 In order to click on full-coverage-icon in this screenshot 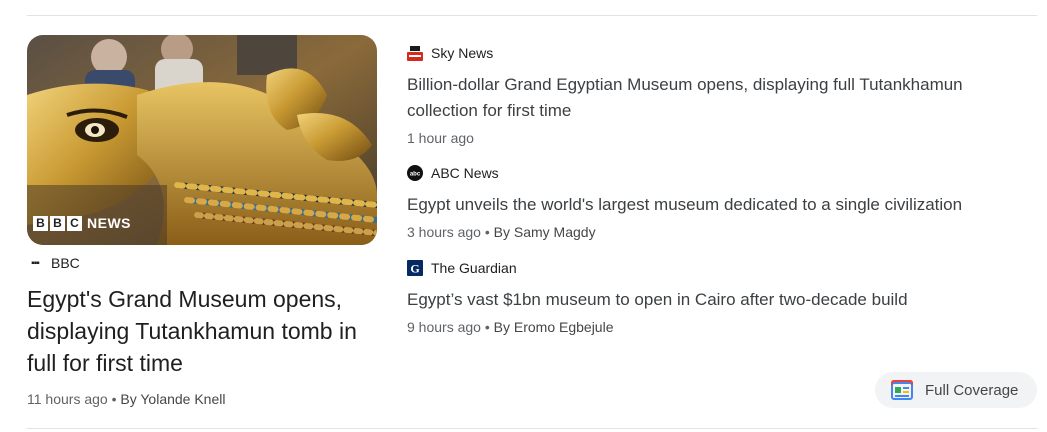, I will do `click(902, 390)`.